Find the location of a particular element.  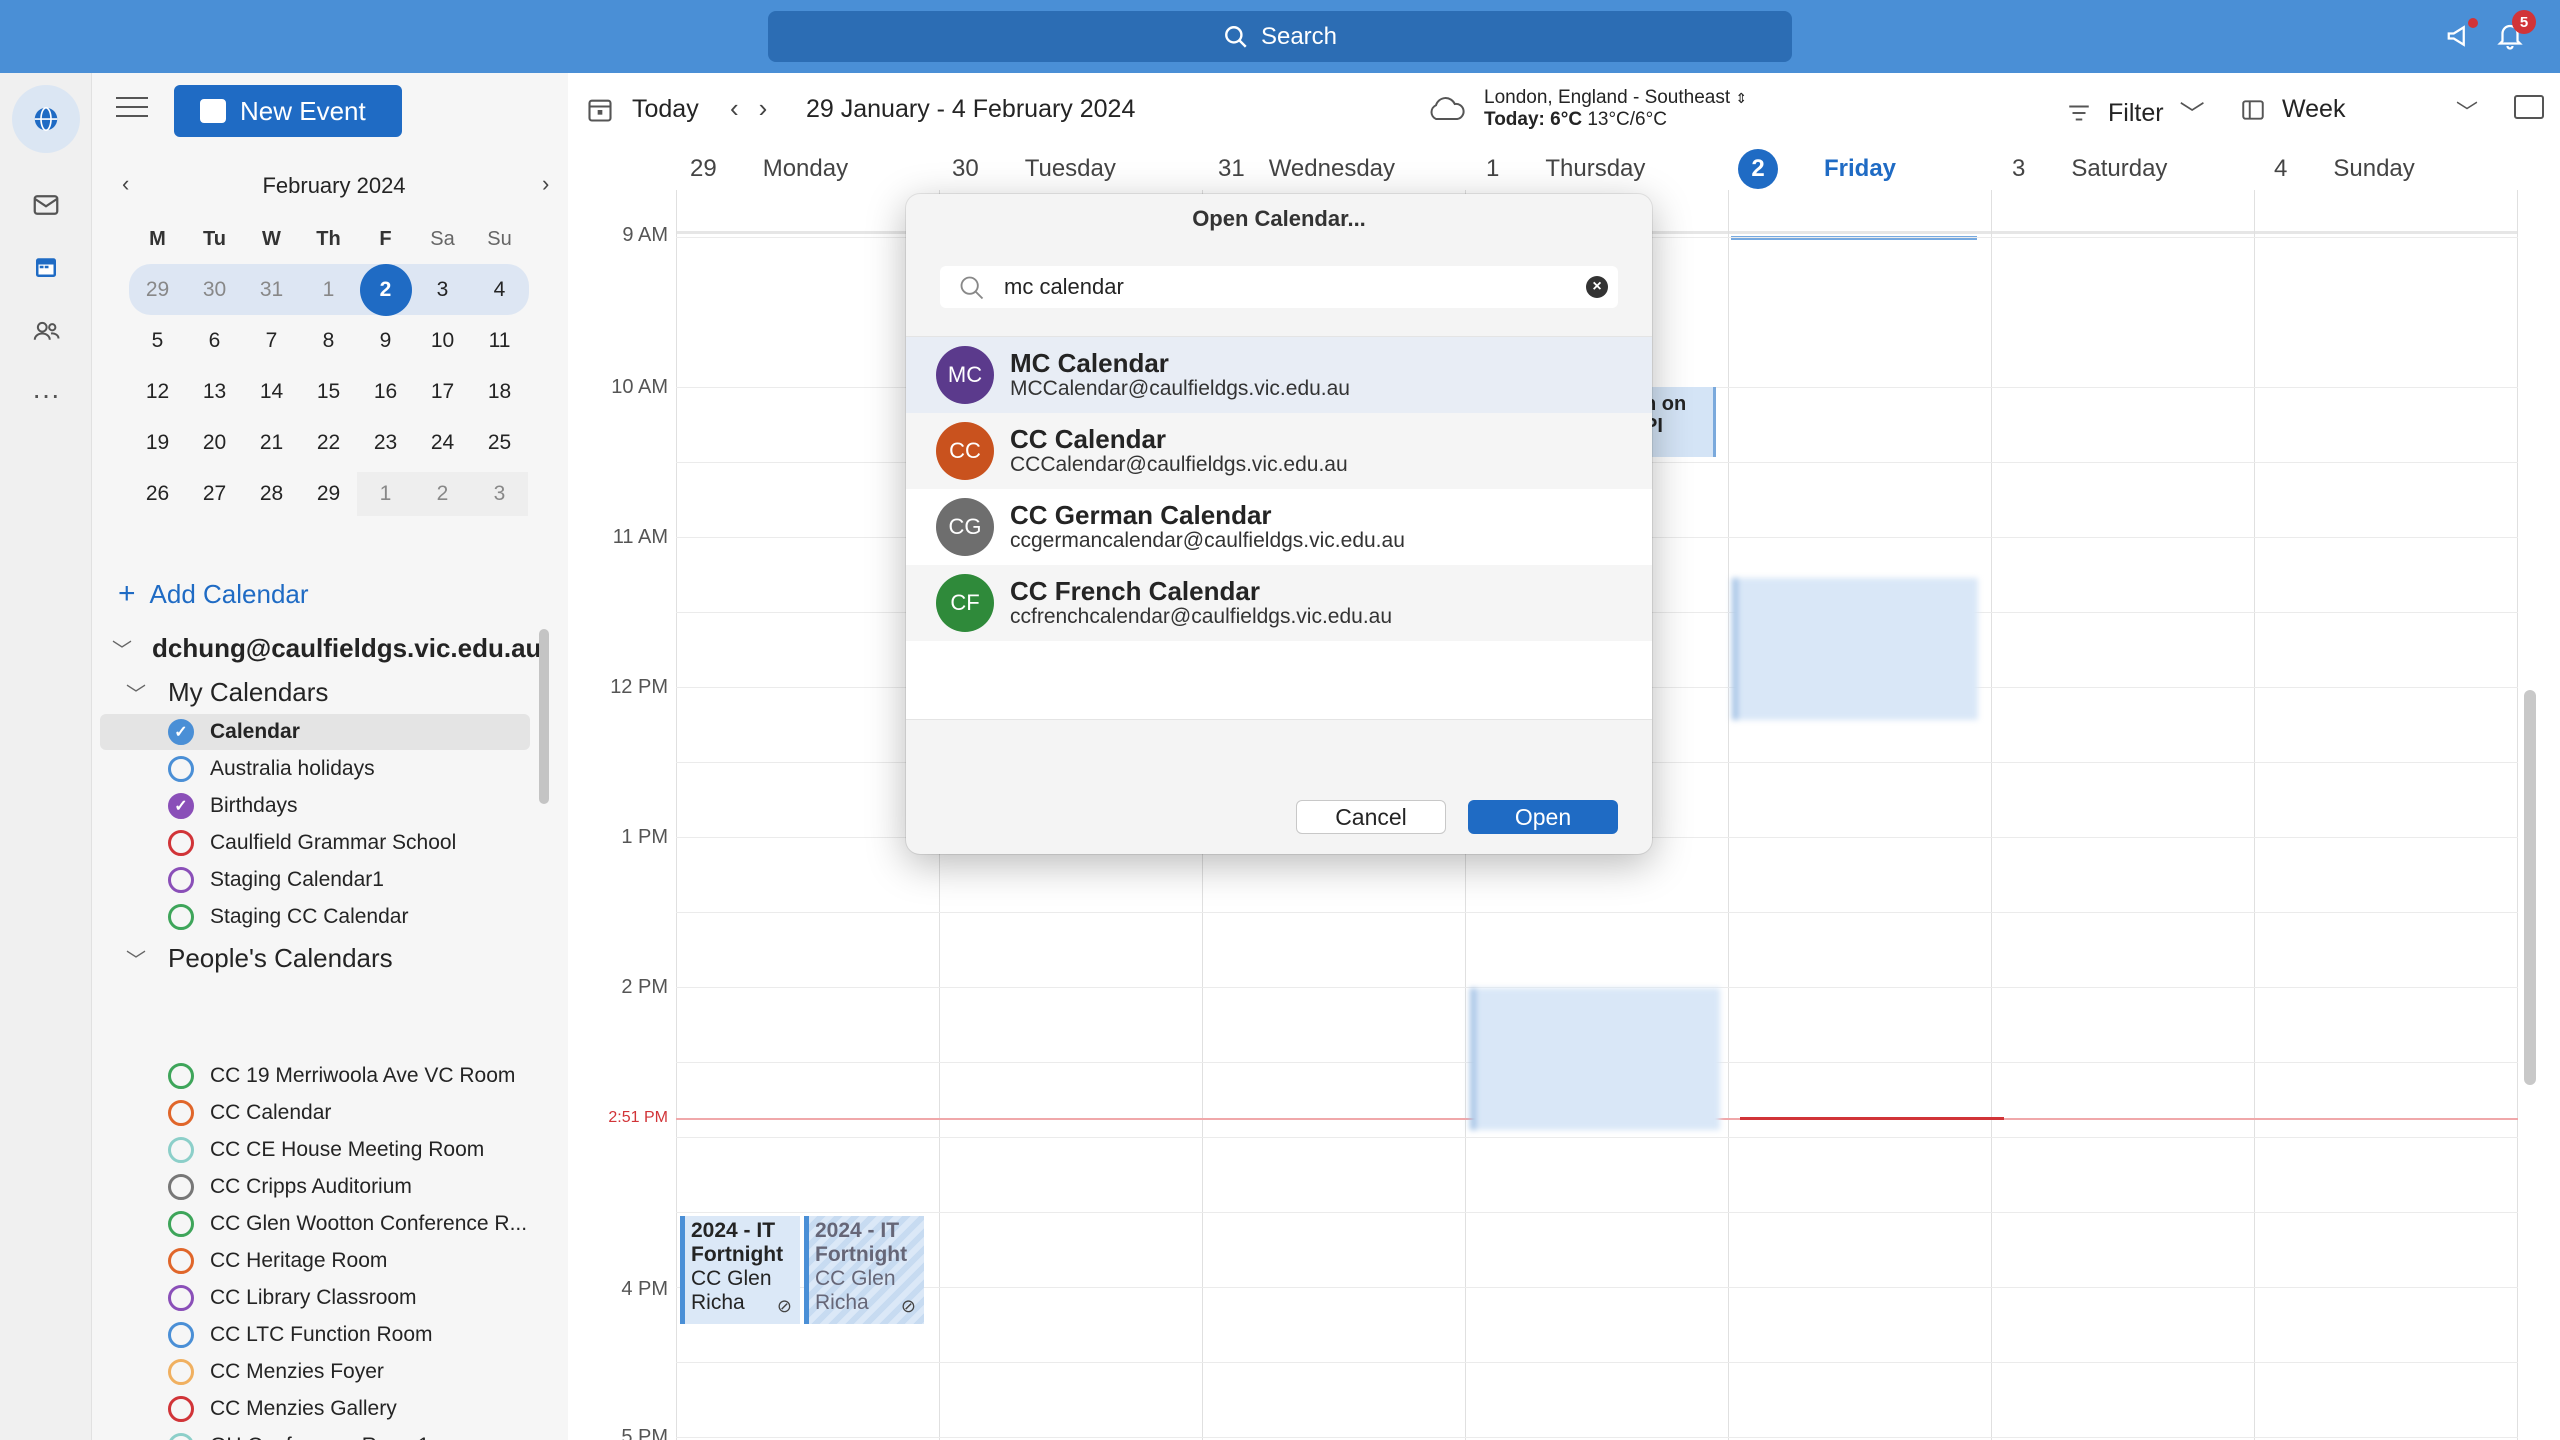

mini-day: 23 is located at coordinates (385, 443).